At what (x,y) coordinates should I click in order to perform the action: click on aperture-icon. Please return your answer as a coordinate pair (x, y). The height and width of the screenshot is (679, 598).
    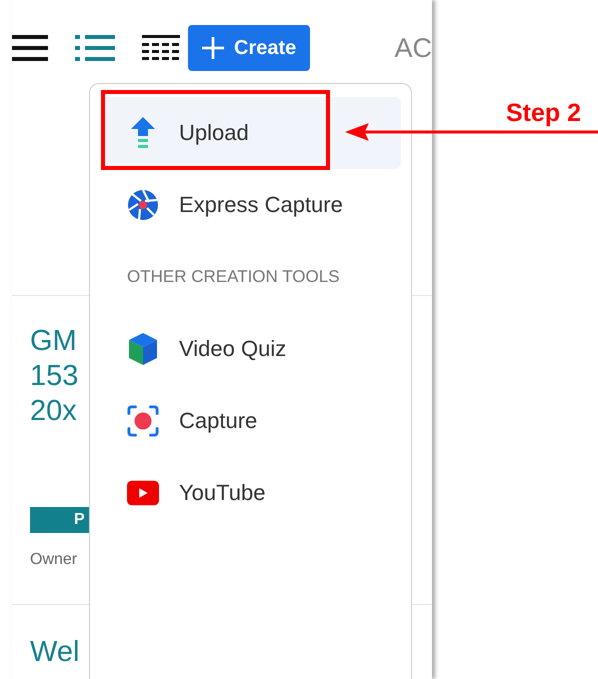
    Looking at the image, I should click on (143, 205).